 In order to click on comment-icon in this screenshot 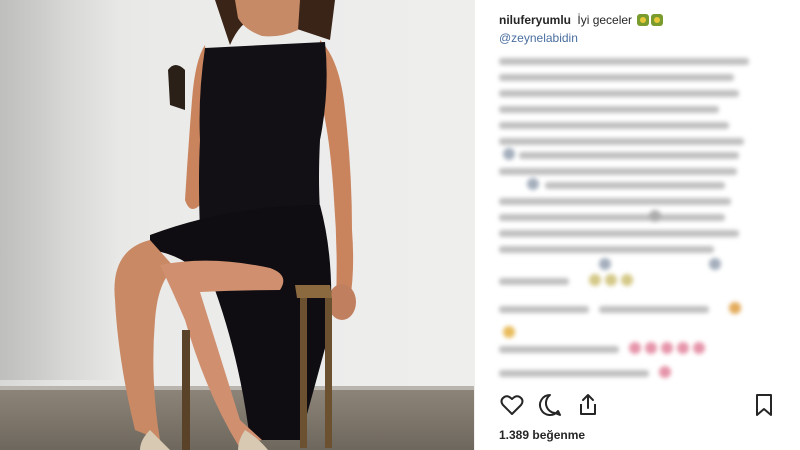, I will do `click(550, 405)`.